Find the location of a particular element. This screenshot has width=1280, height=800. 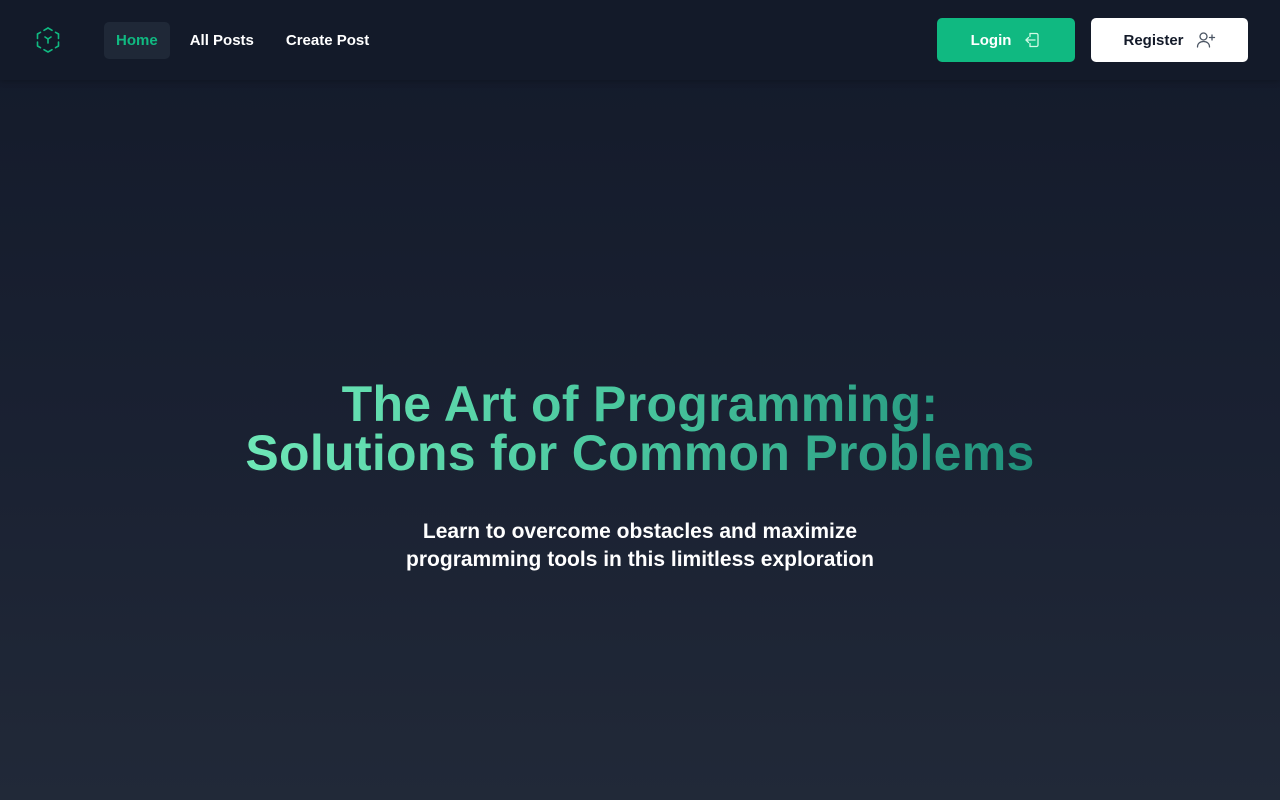

hero-title-line-2: Solutions for Common Problems is located at coordinates (640, 453).